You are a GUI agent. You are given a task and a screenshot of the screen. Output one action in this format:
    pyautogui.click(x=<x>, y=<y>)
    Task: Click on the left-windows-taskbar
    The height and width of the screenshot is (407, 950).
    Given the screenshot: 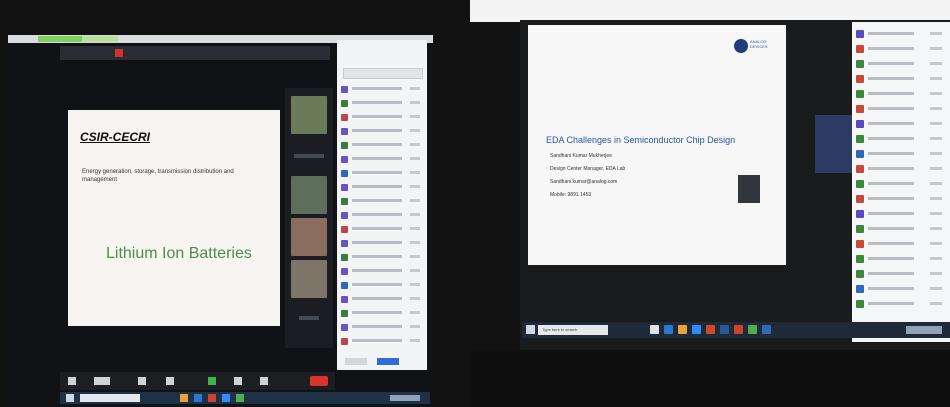 What is the action you would take?
    pyautogui.click(x=245, y=398)
    